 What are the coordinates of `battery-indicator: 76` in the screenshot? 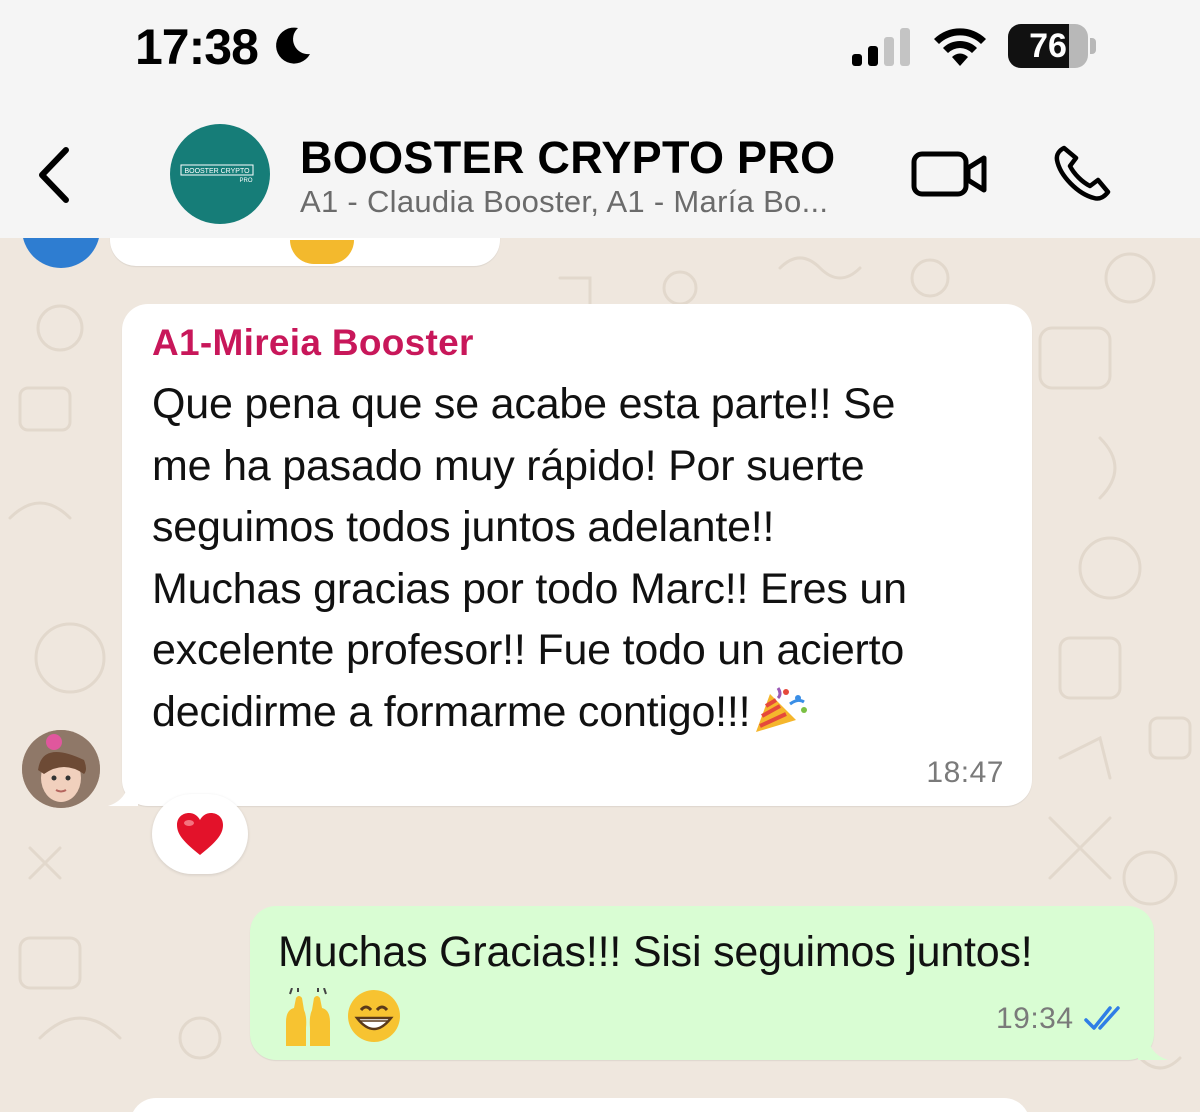 It's located at (1048, 46).